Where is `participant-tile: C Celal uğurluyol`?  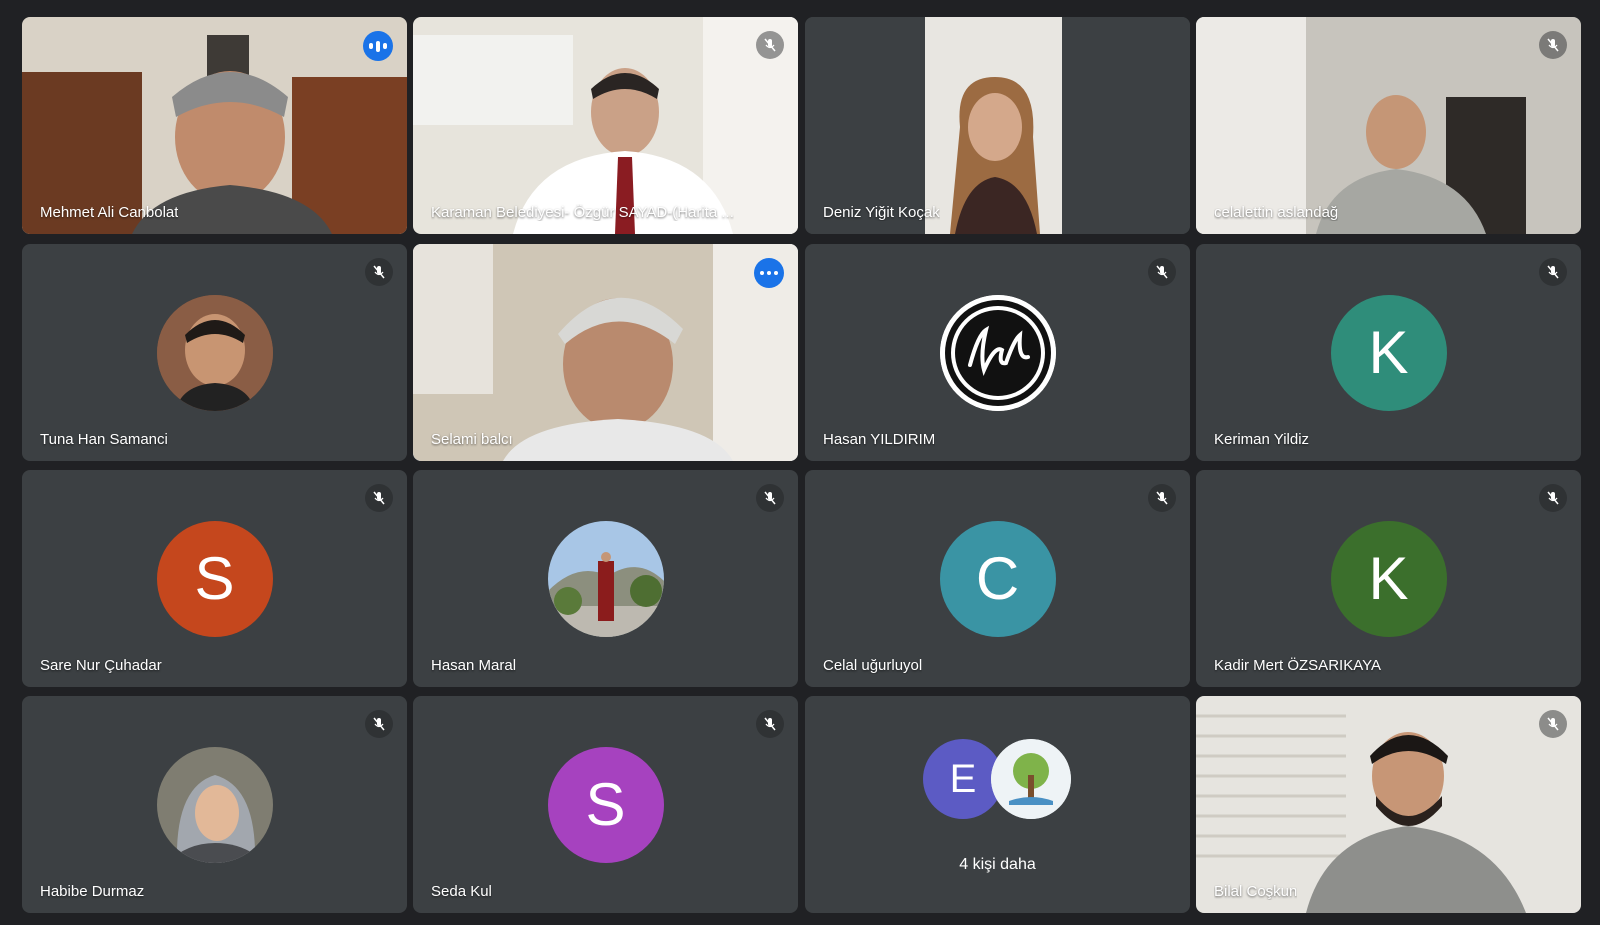 participant-tile: C Celal uğurluyol is located at coordinates (997, 578).